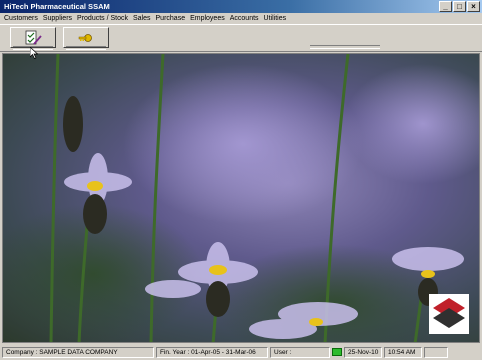 Image resolution: width=482 pixels, height=360 pixels. What do you see at coordinates (445, 6) in the screenshot?
I see `minimize-button: _` at bounding box center [445, 6].